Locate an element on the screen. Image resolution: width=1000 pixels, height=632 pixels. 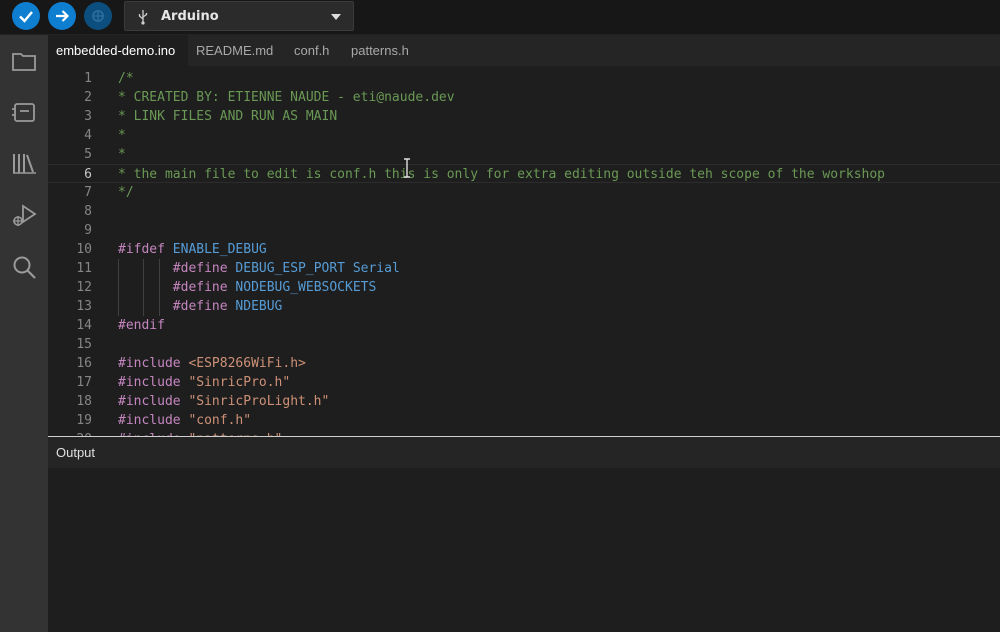
code-line: 10 #ifdef ENABLE_DEBUG is located at coordinates (524, 249).